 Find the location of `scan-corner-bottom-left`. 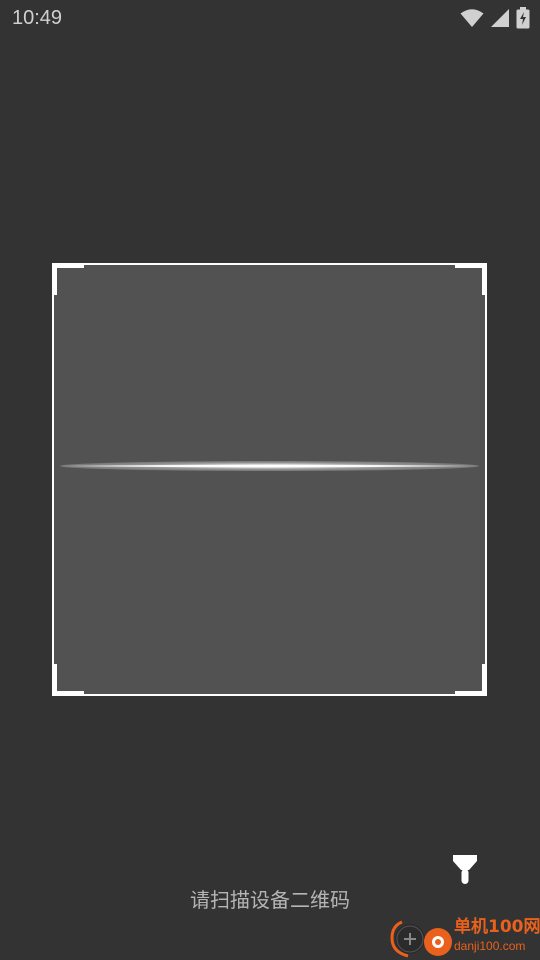

scan-corner-bottom-left is located at coordinates (68, 680).